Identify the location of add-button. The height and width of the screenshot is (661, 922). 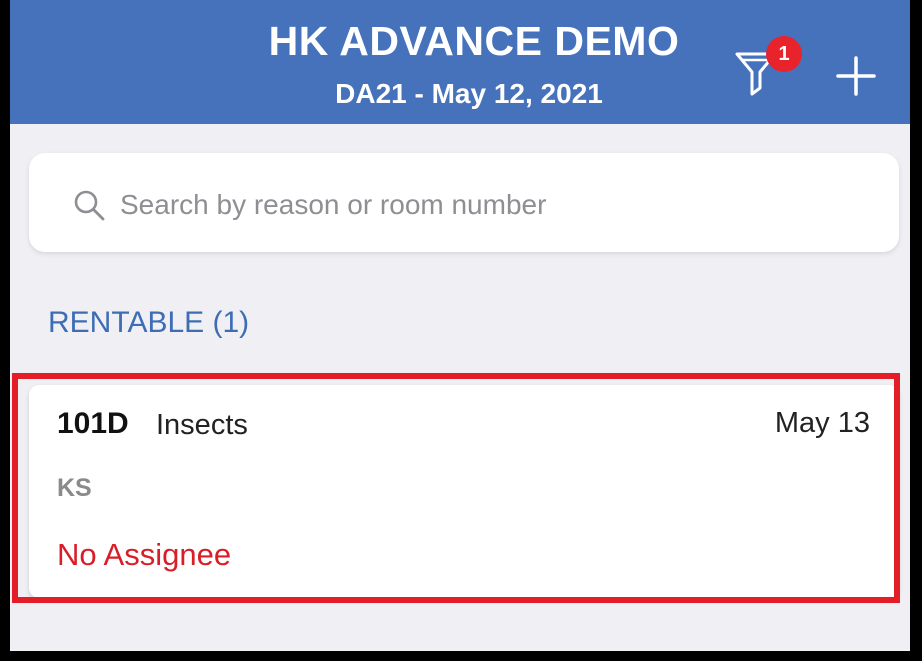
(856, 76).